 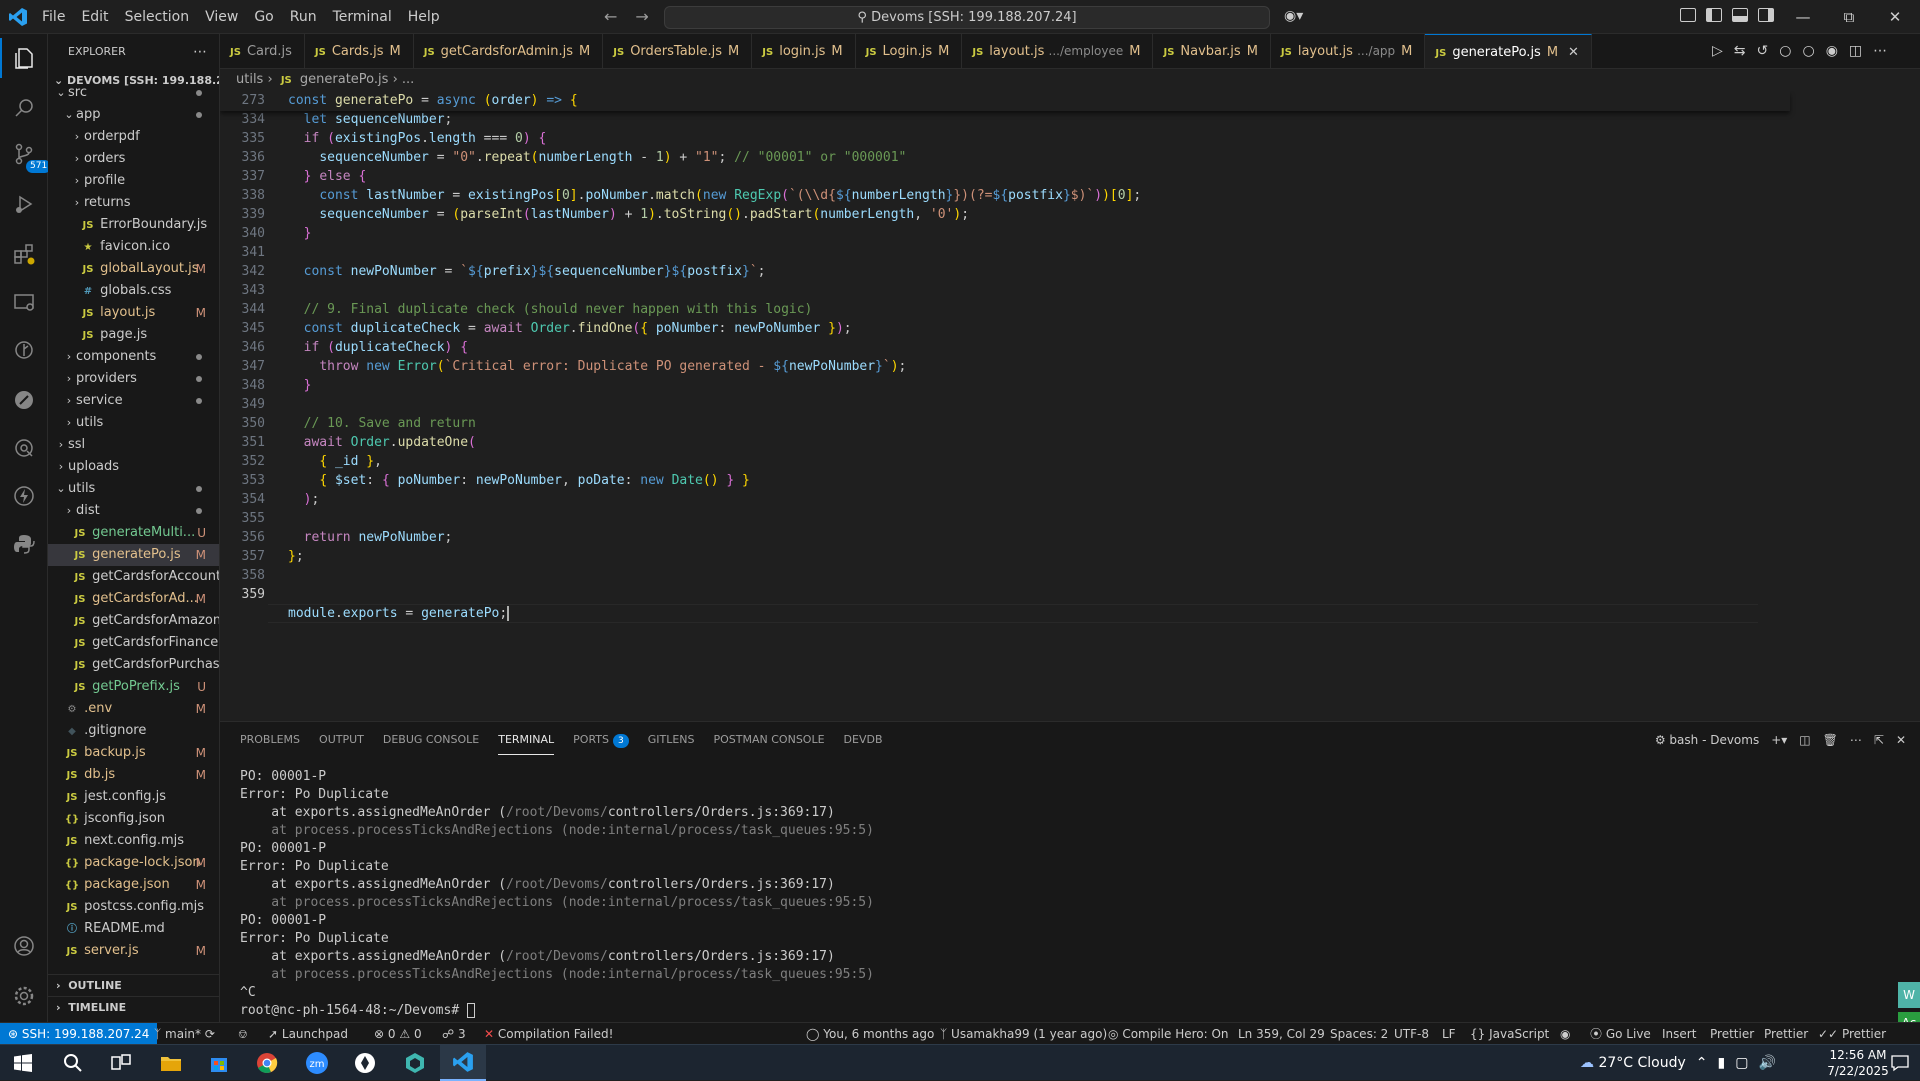 I want to click on tree-item: › profile, so click(x=133, y=181).